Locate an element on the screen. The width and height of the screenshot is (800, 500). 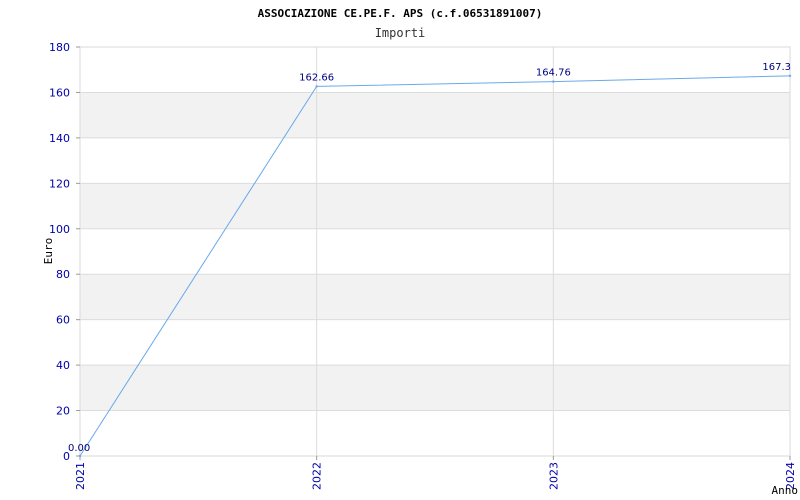
x-axis-ticks: 2021 2022 2023 2024 is located at coordinates (435, 473).